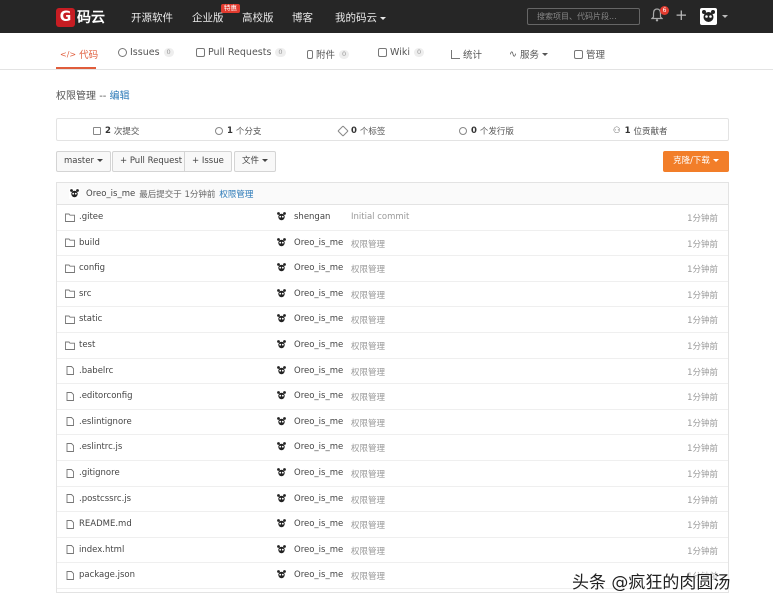 This screenshot has height=608, width=773. I want to click on breadcrumb: 权限管理 -- 编辑, so click(93, 94).